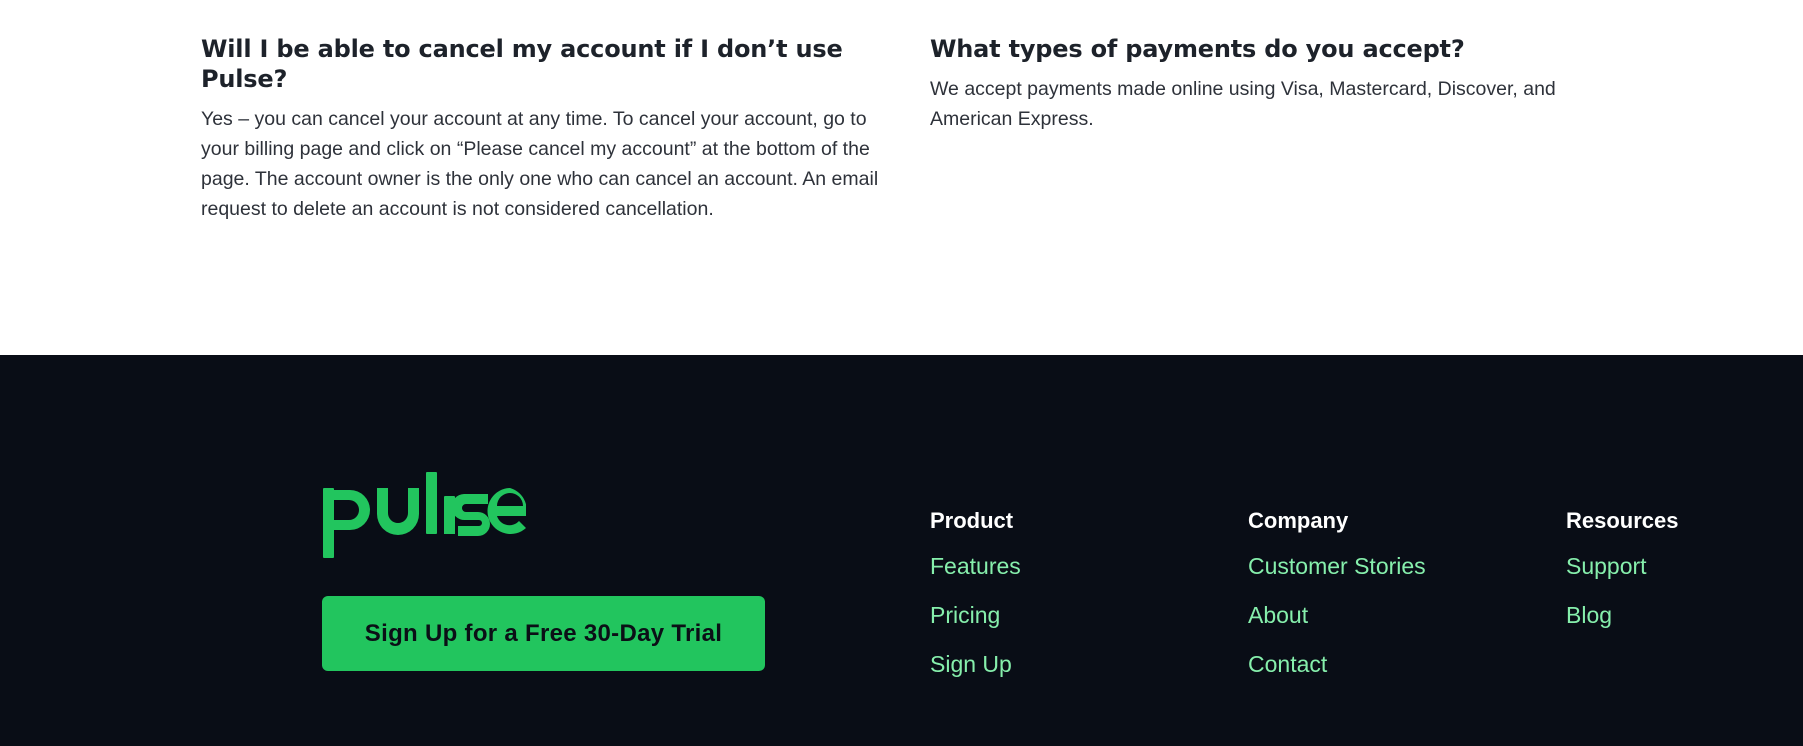 The width and height of the screenshot is (1803, 746). What do you see at coordinates (1197, 49) in the screenshot?
I see `faq-question: What types of payments do you accept?` at bounding box center [1197, 49].